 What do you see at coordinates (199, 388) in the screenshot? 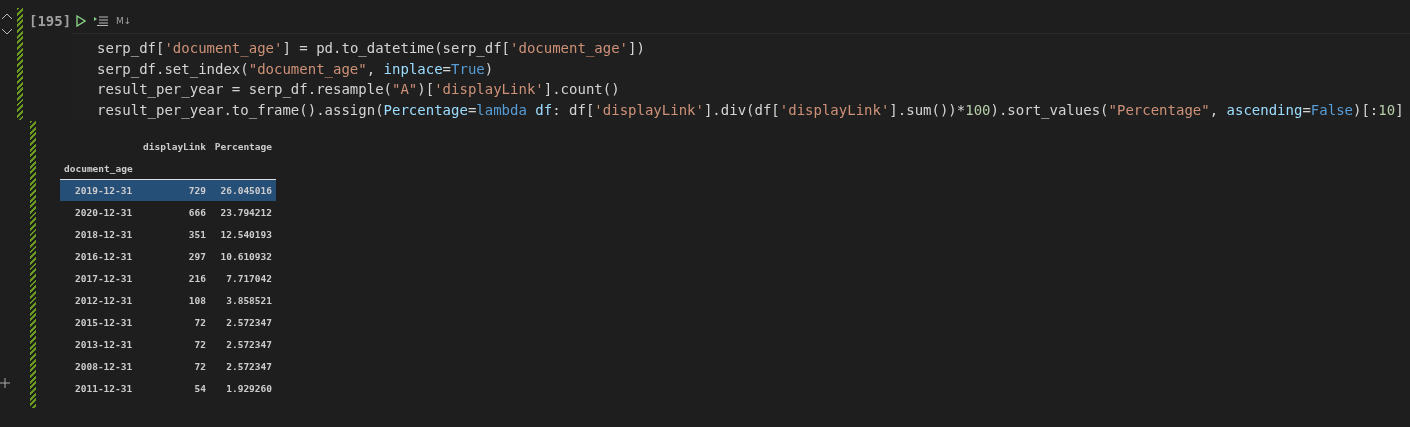
I see `table-cell-text: 54` at bounding box center [199, 388].